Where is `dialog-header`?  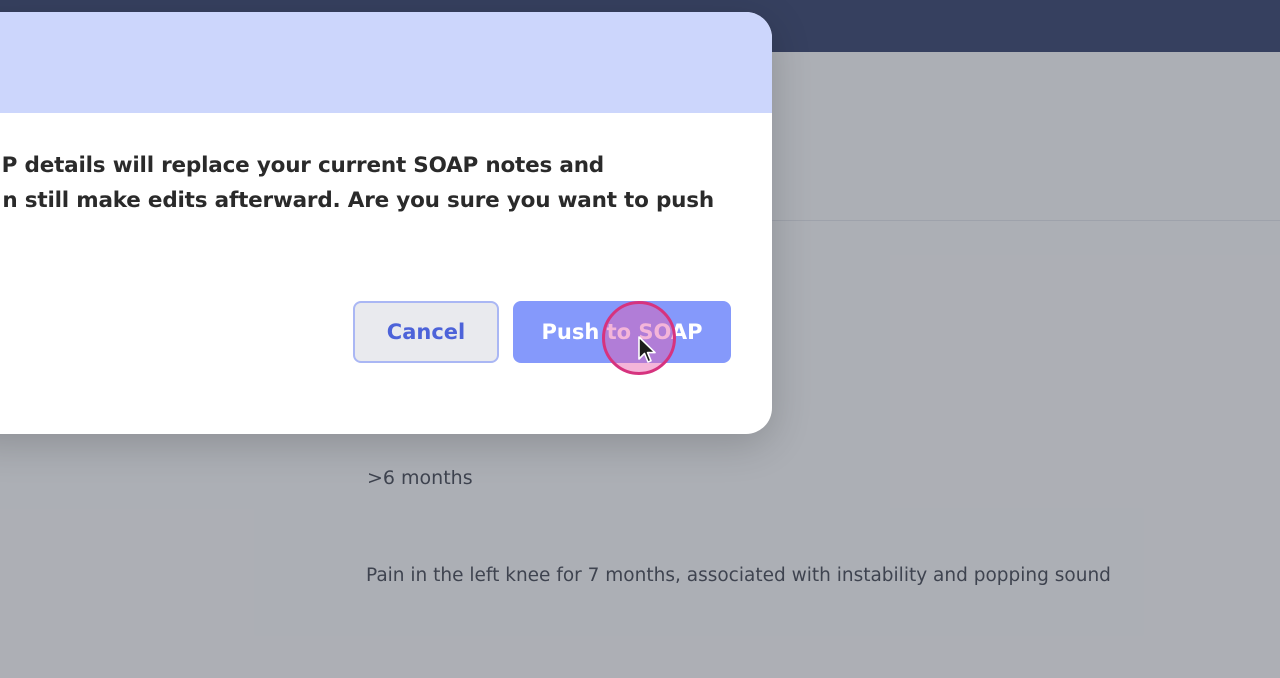
dialog-header is located at coordinates (386, 62).